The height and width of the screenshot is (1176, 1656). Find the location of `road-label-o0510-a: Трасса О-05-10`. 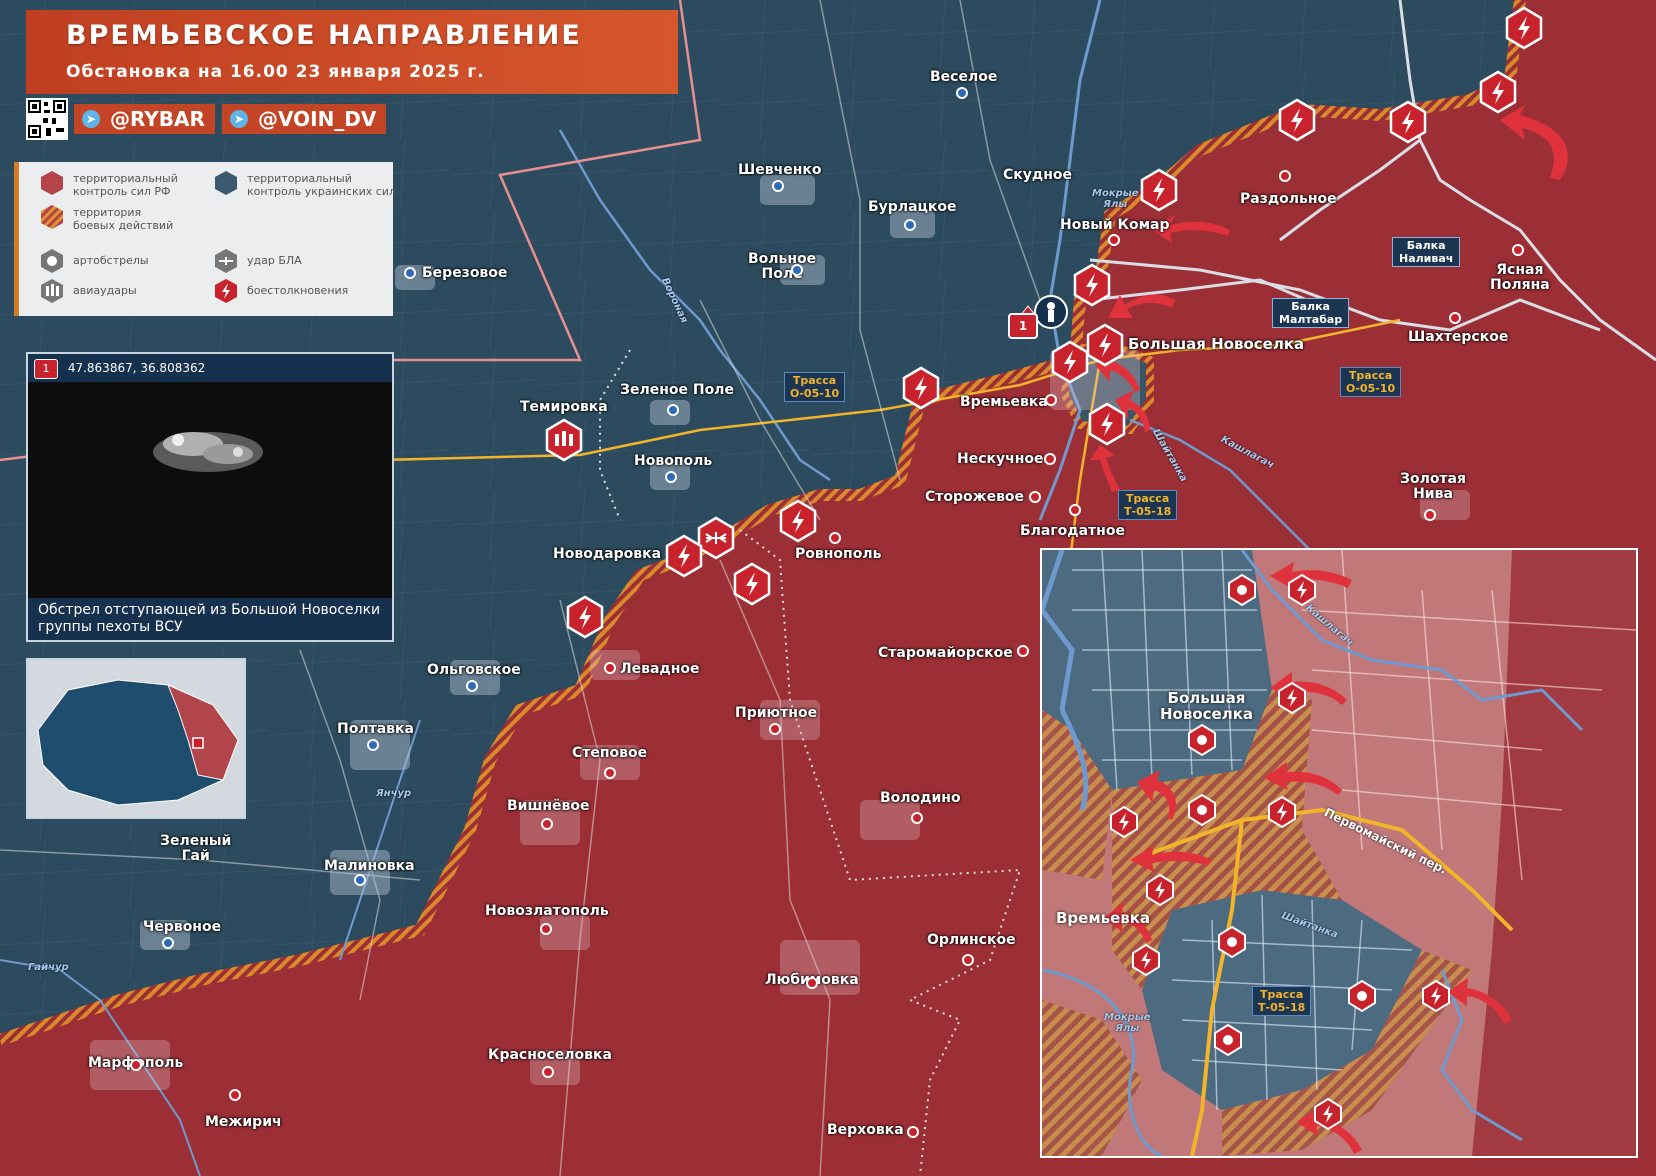

road-label-o0510-a: Трасса О-05-10 is located at coordinates (815, 387).